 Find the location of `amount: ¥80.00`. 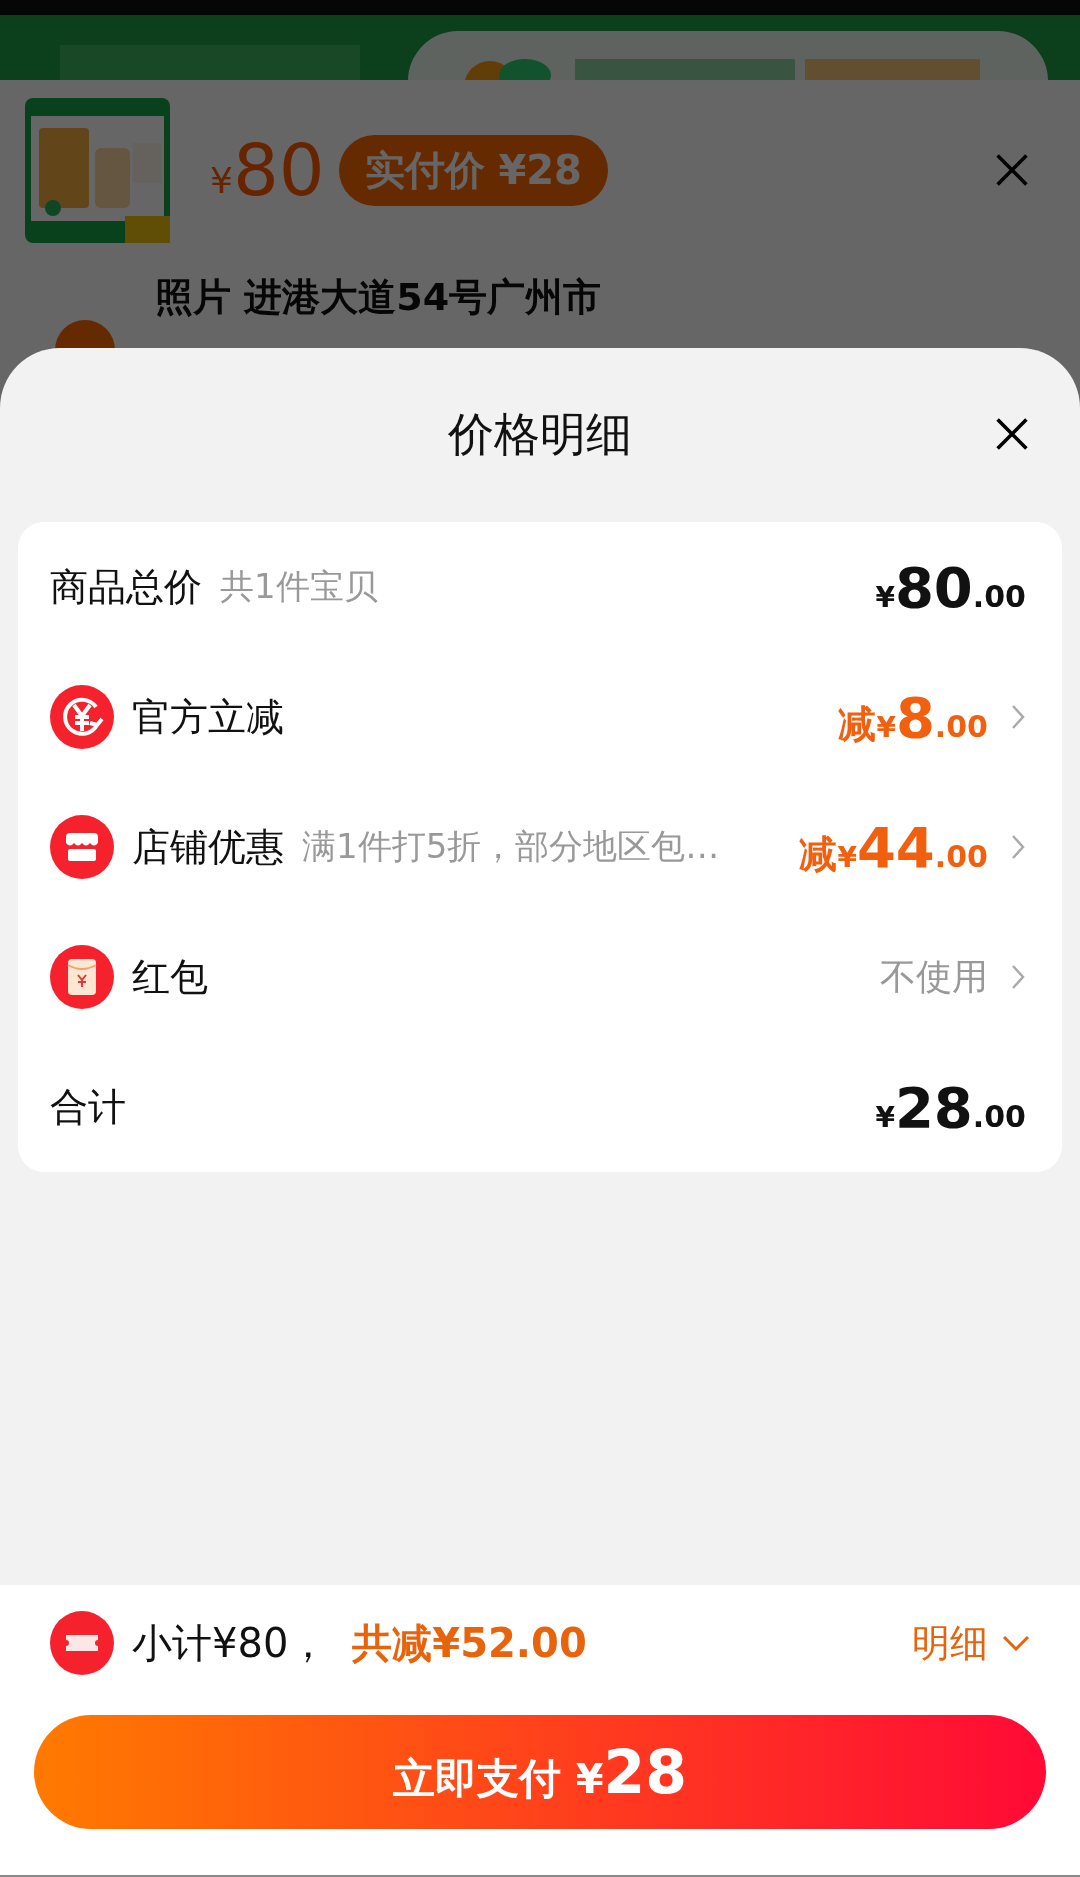

amount: ¥80.00 is located at coordinates (950, 587).